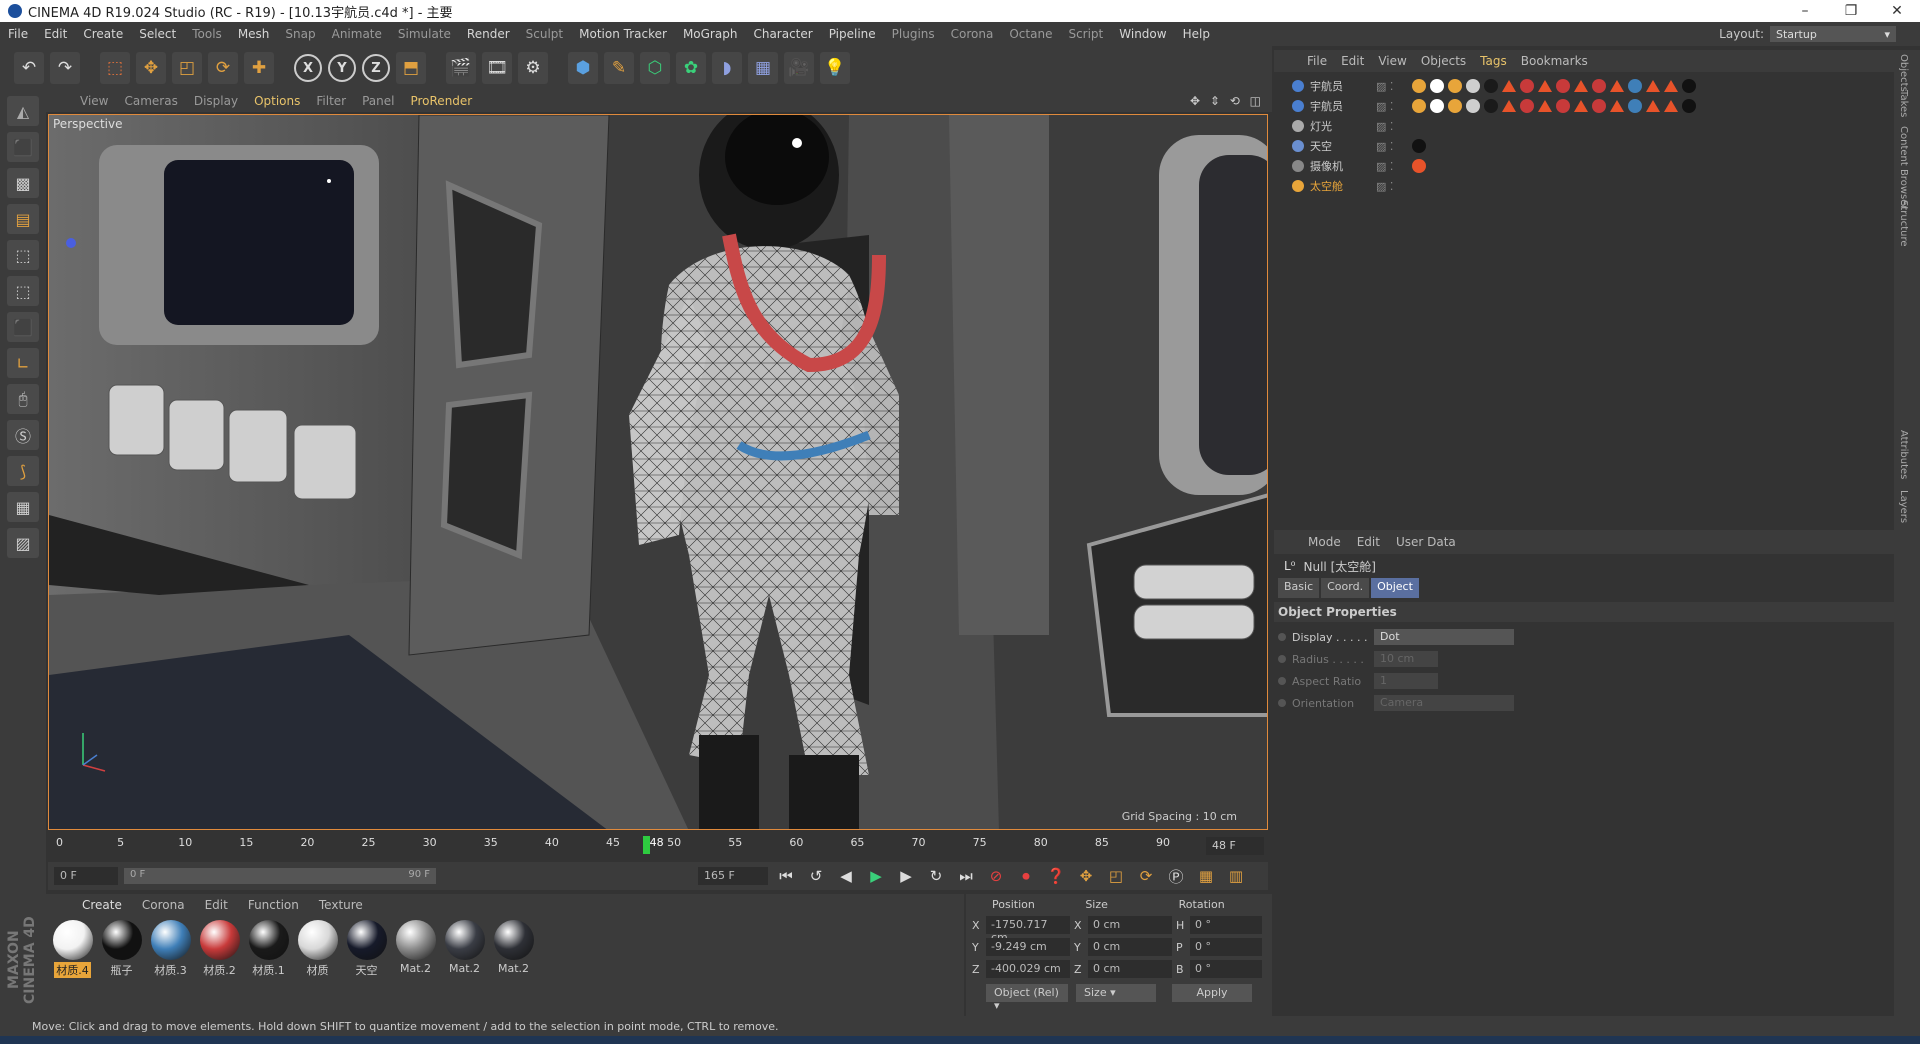 The height and width of the screenshot is (1044, 1920). Describe the element at coordinates (1085, 34) in the screenshot. I see `menu-script: Script` at that location.